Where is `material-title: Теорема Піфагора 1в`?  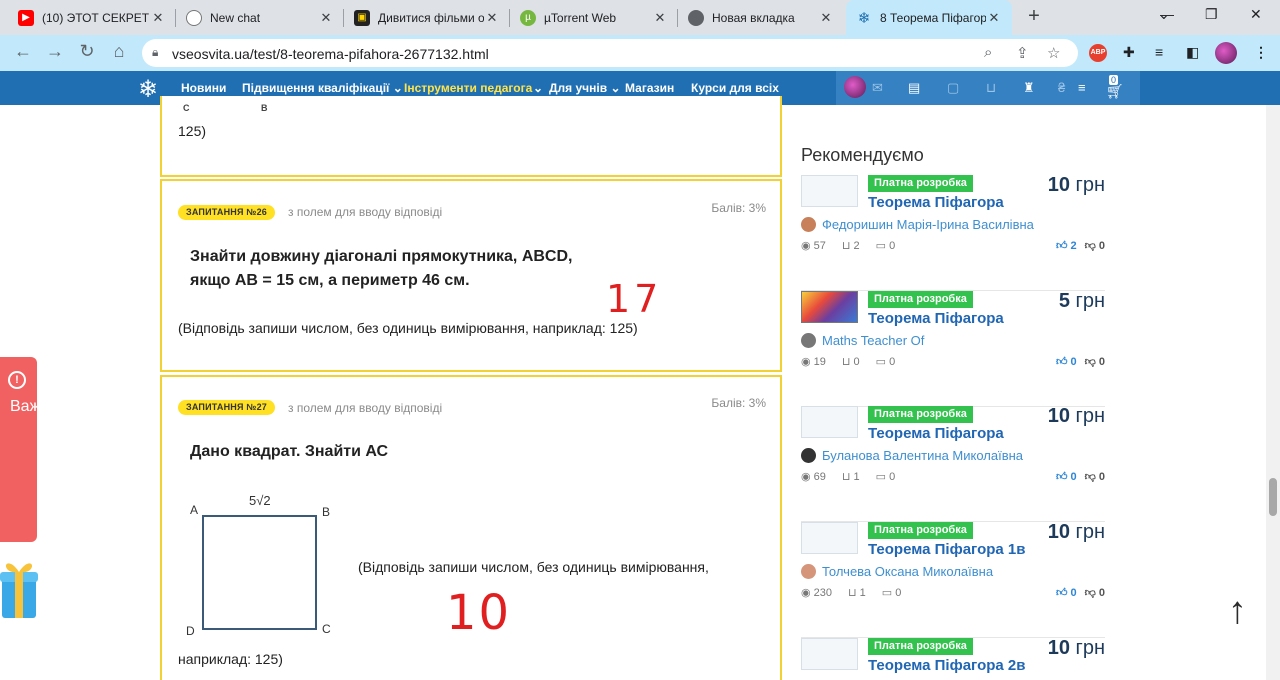
material-title: Теорема Піфагора 1в is located at coordinates (947, 549).